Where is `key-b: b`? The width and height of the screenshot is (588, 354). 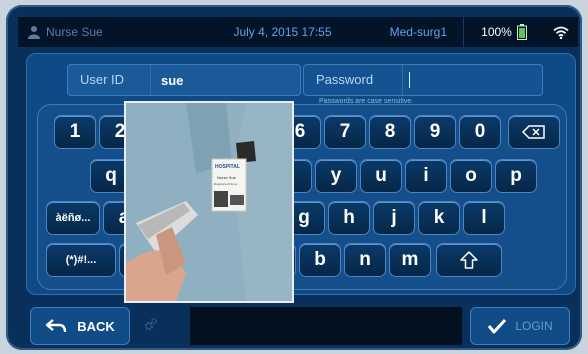 key-b: b is located at coordinates (320, 260).